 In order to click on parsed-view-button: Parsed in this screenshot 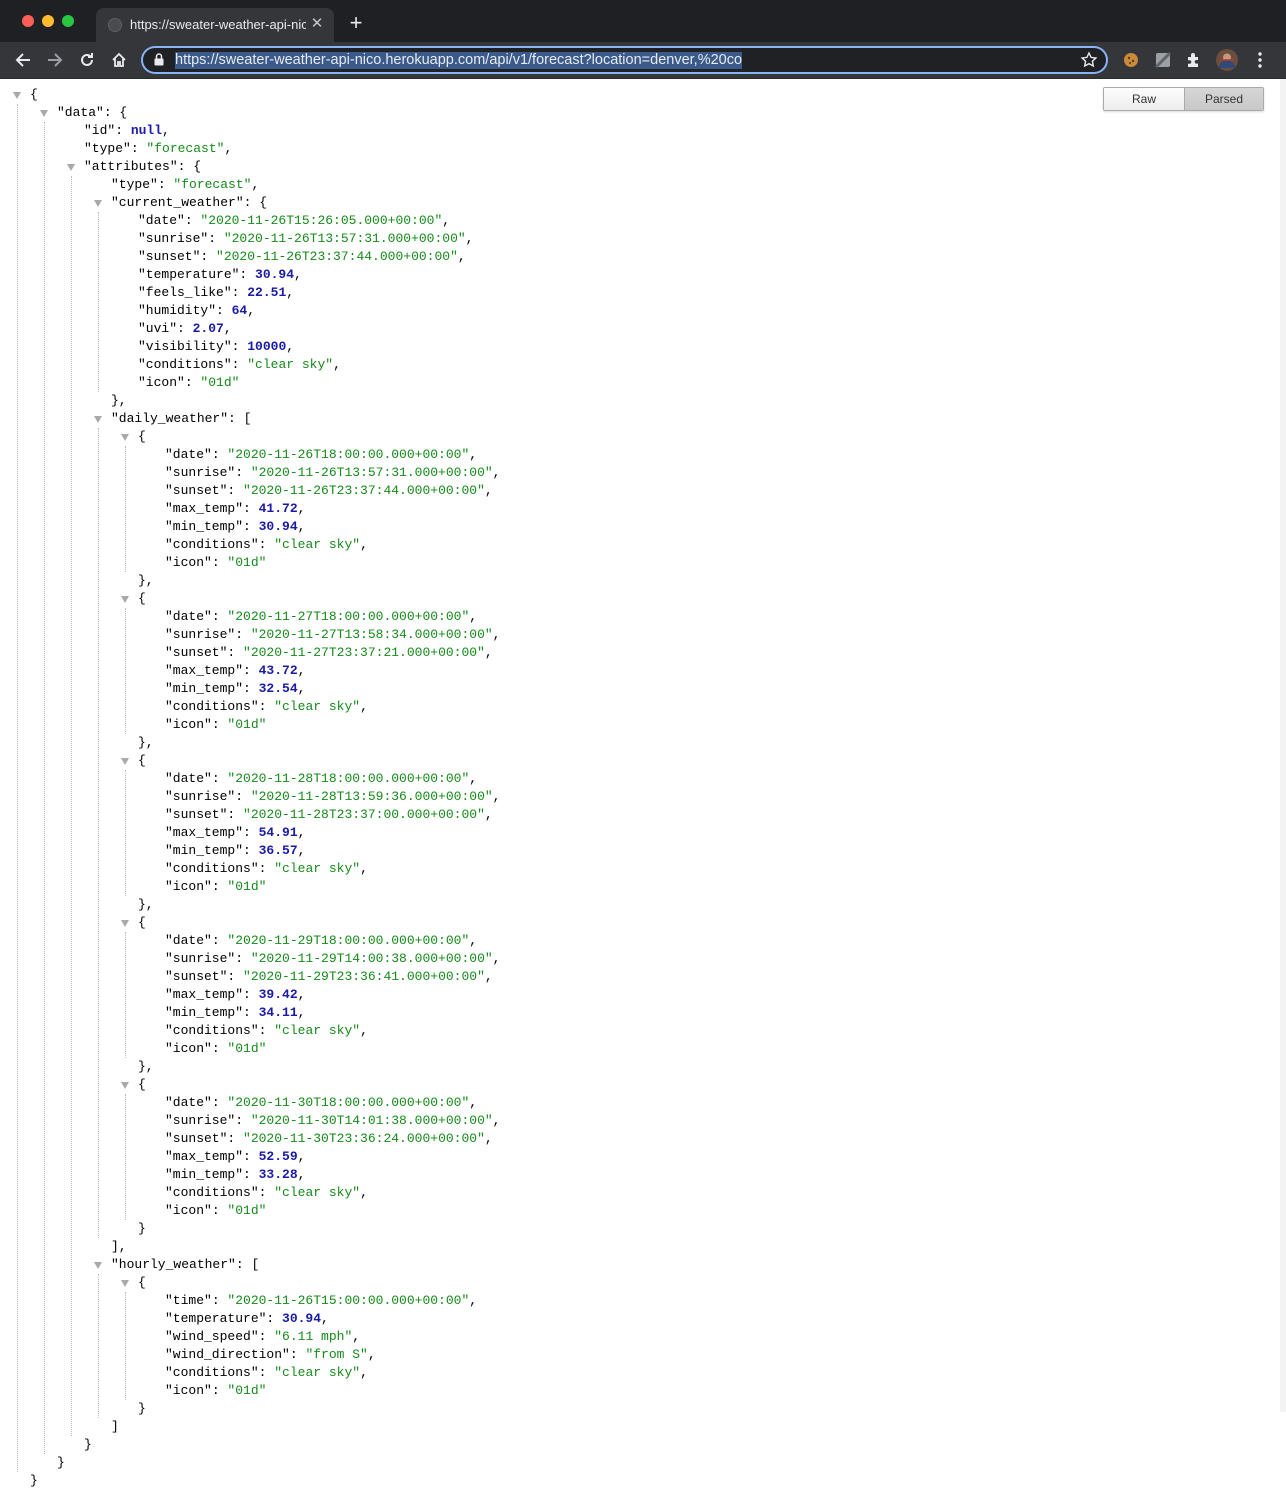, I will do `click(1223, 99)`.